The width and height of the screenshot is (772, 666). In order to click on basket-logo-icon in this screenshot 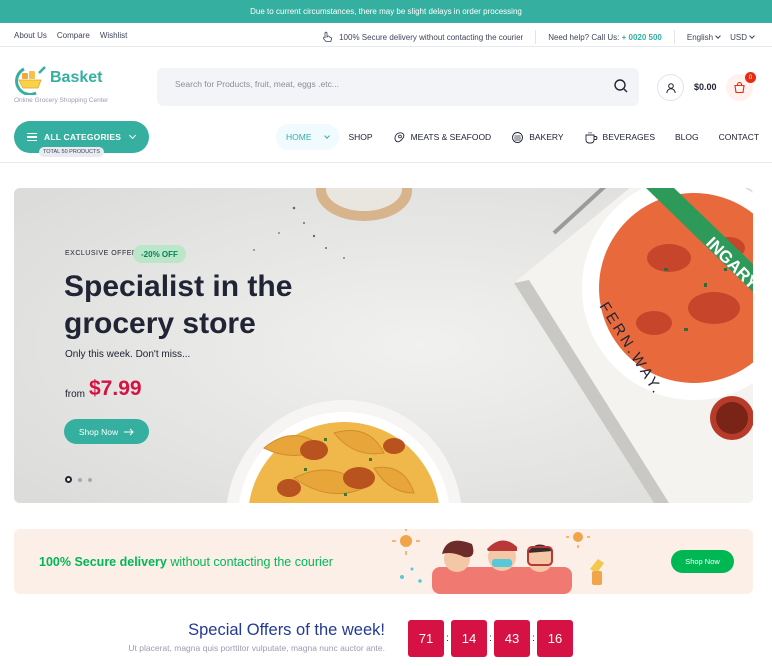, I will do `click(30, 80)`.